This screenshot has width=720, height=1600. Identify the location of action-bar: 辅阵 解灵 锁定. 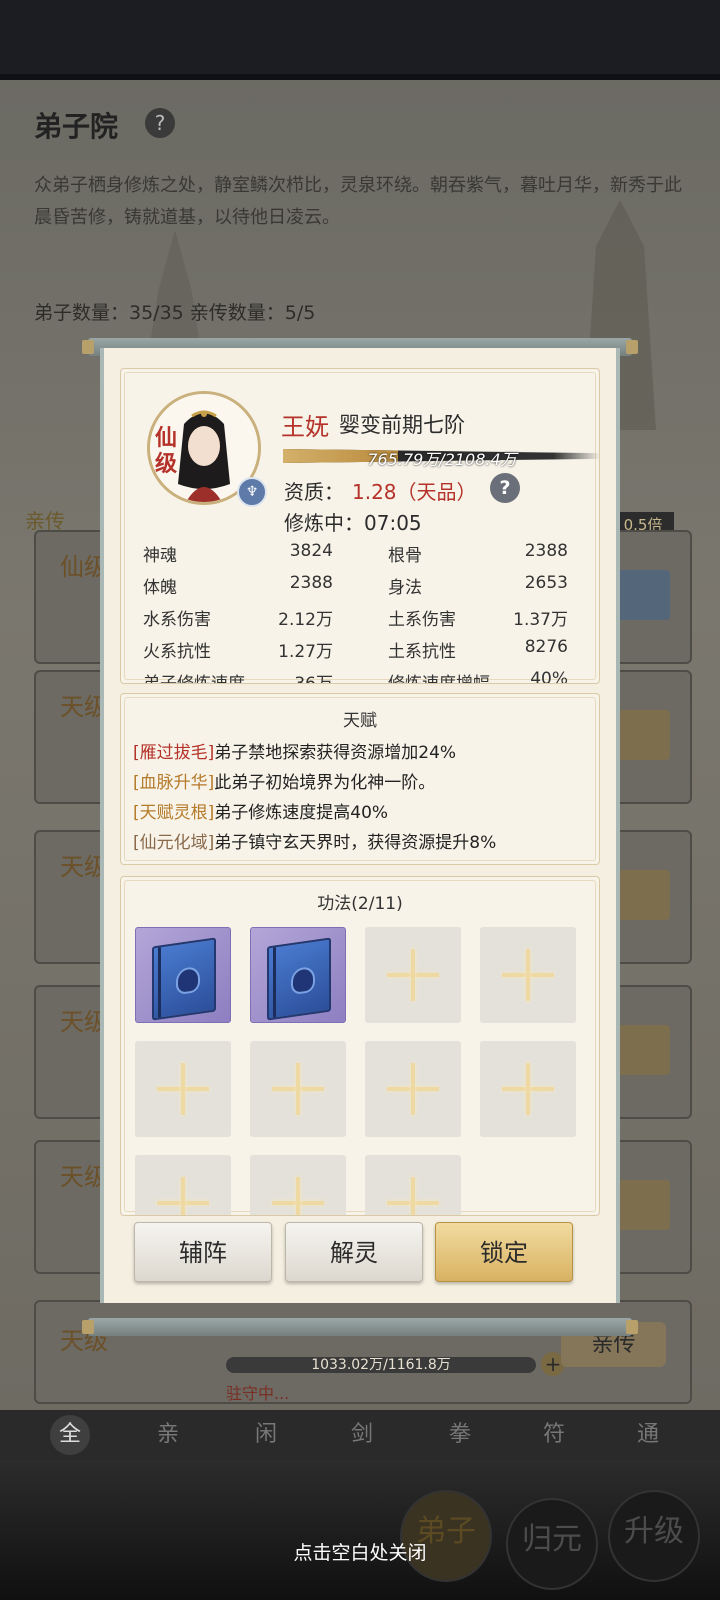
(360, 1253).